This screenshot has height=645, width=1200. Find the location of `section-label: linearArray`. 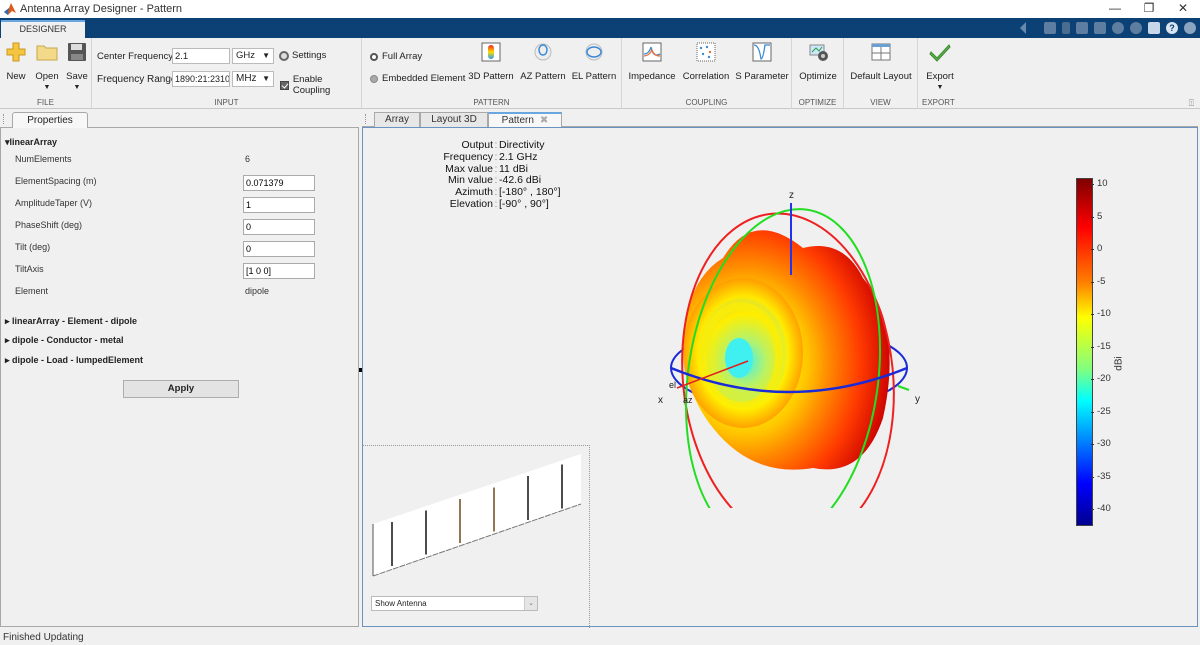

section-label: linearArray is located at coordinates (33, 142).